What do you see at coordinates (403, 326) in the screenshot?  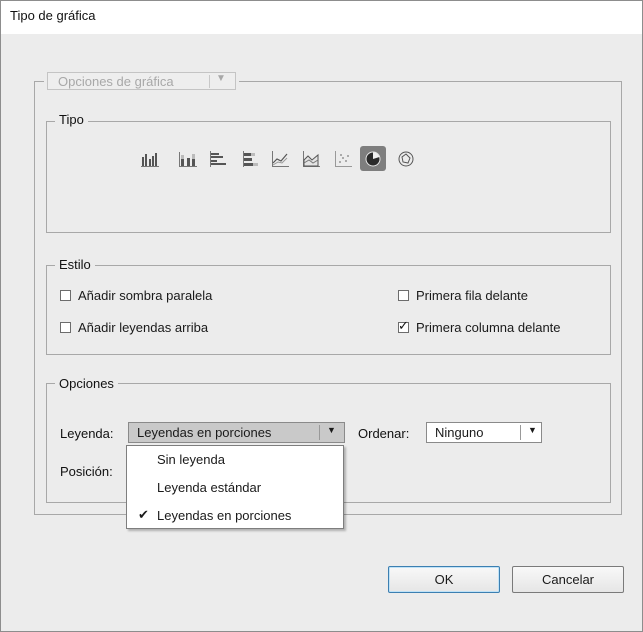 I see `checkbox-box-checked` at bounding box center [403, 326].